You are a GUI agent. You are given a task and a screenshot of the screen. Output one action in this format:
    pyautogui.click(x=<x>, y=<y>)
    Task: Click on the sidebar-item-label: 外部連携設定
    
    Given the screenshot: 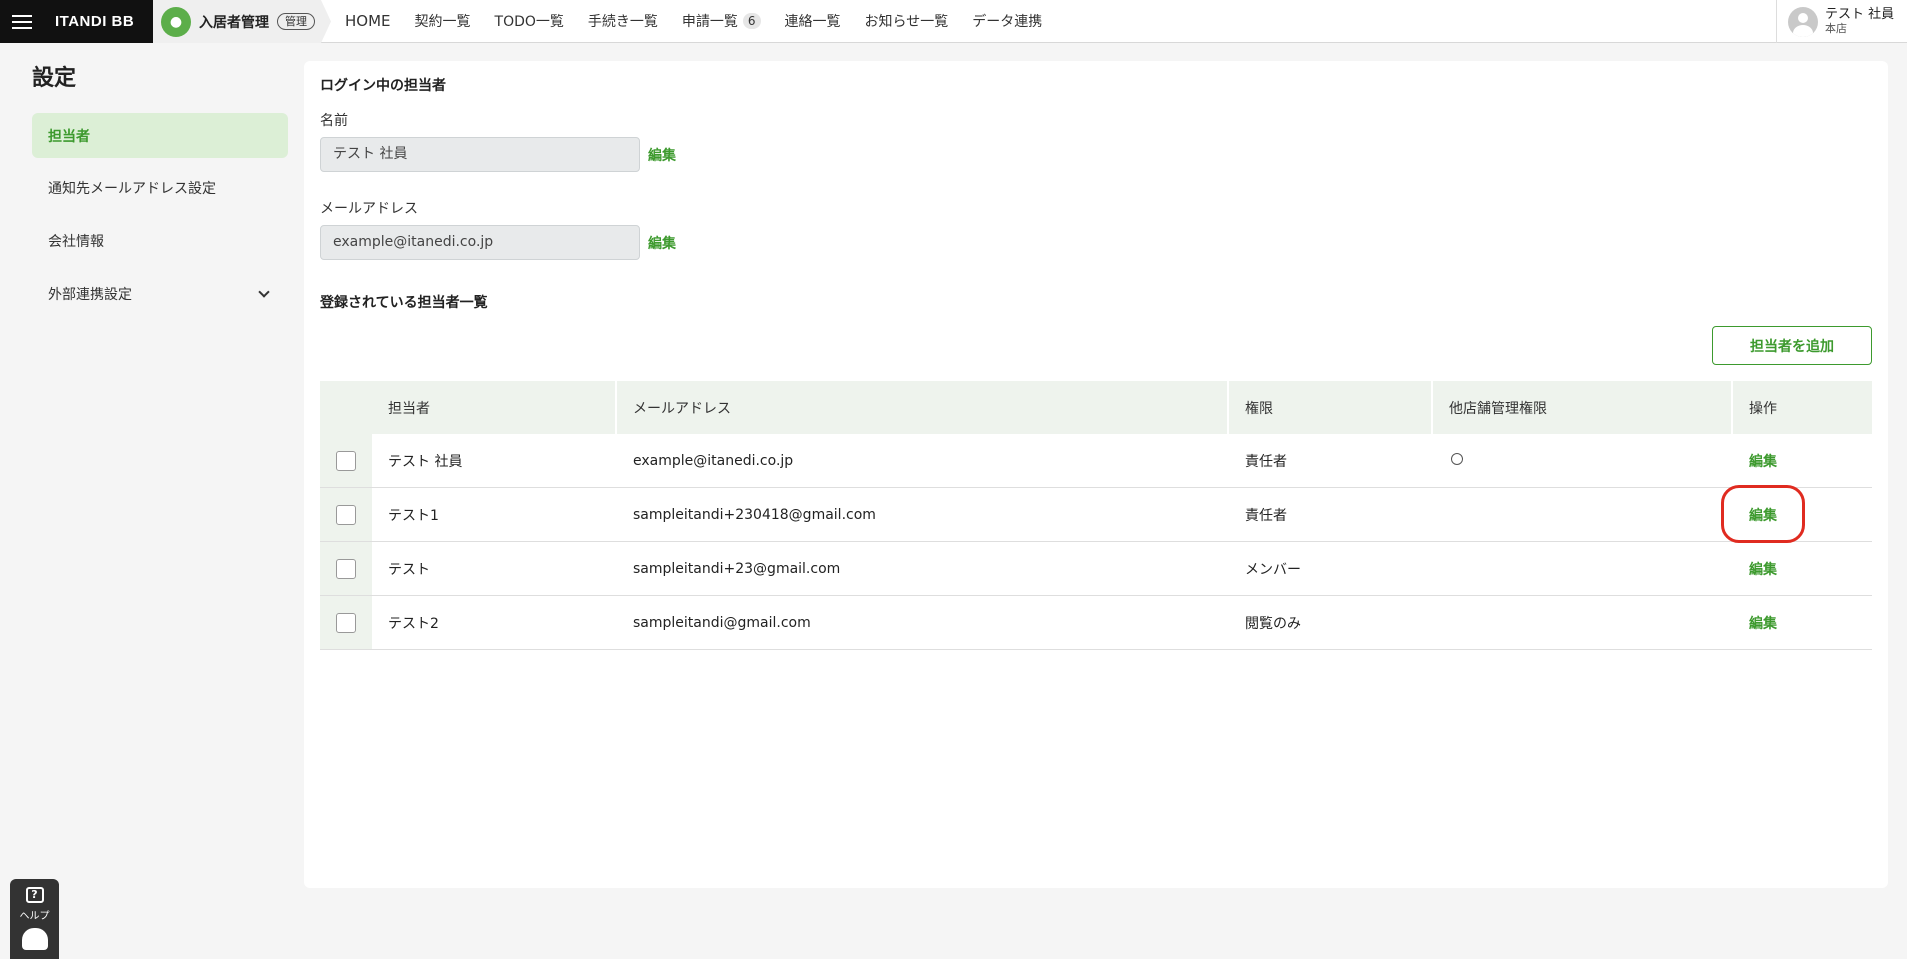 What is the action you would take?
    pyautogui.click(x=90, y=294)
    